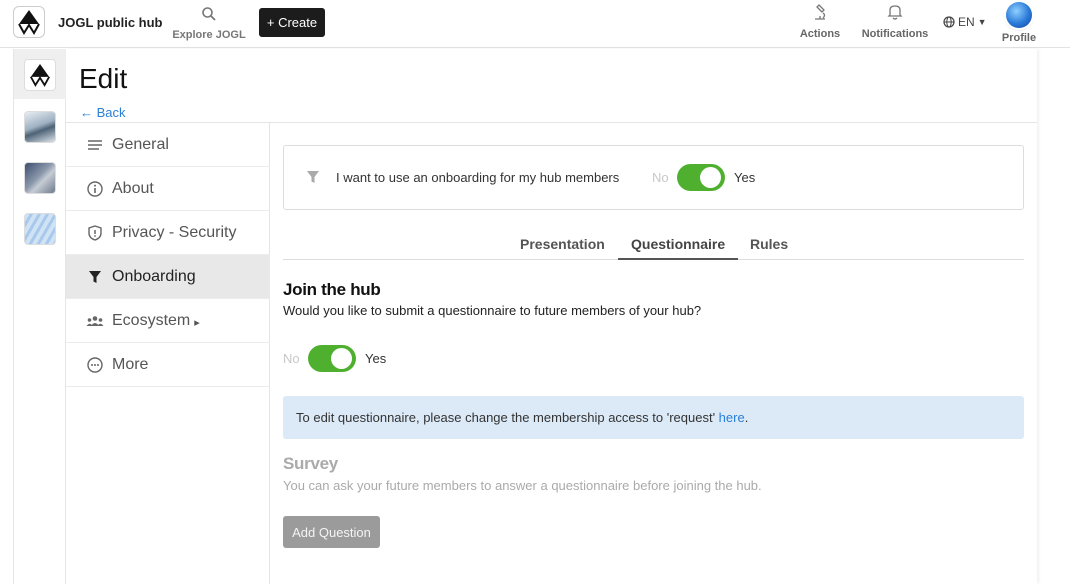 Image resolution: width=1070 pixels, height=584 pixels. Describe the element at coordinates (1019, 15) in the screenshot. I see `avatar` at that location.